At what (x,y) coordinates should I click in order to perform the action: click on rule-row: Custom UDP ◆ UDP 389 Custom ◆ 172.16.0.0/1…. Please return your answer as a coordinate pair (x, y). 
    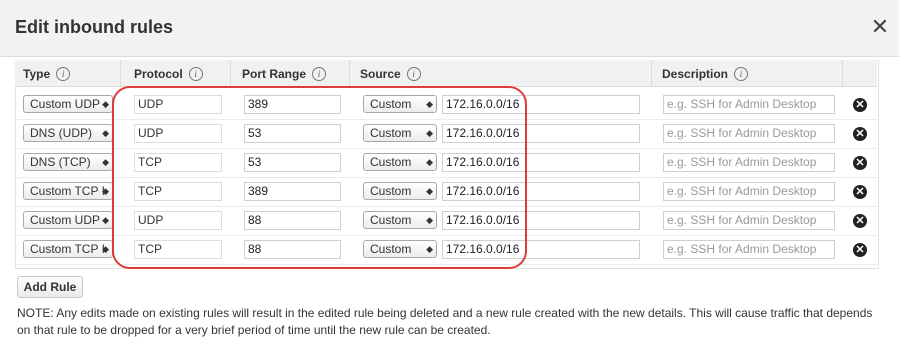
    Looking at the image, I should click on (446, 105).